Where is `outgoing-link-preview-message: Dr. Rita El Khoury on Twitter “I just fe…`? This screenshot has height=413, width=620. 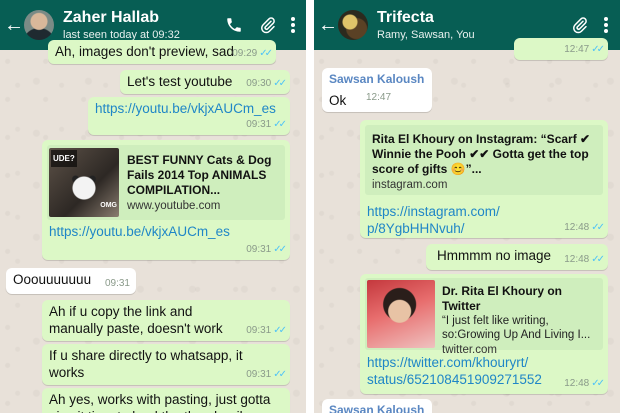
outgoing-link-preview-message: Dr. Rita El Khoury on Twitter “I just fe… is located at coordinates (484, 334).